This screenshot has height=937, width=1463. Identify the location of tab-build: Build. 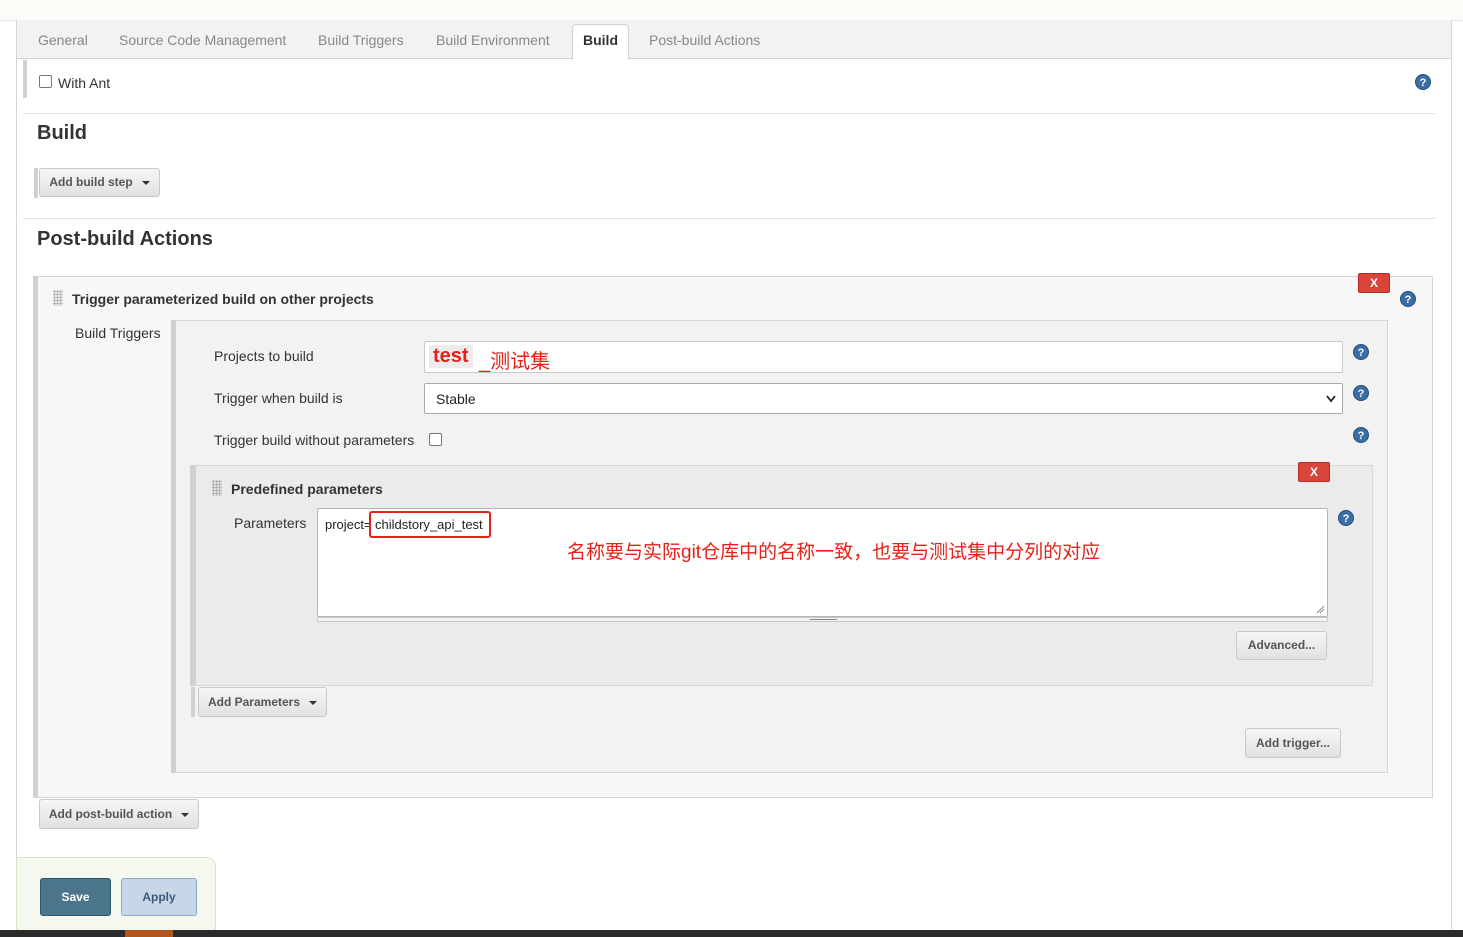
(600, 42).